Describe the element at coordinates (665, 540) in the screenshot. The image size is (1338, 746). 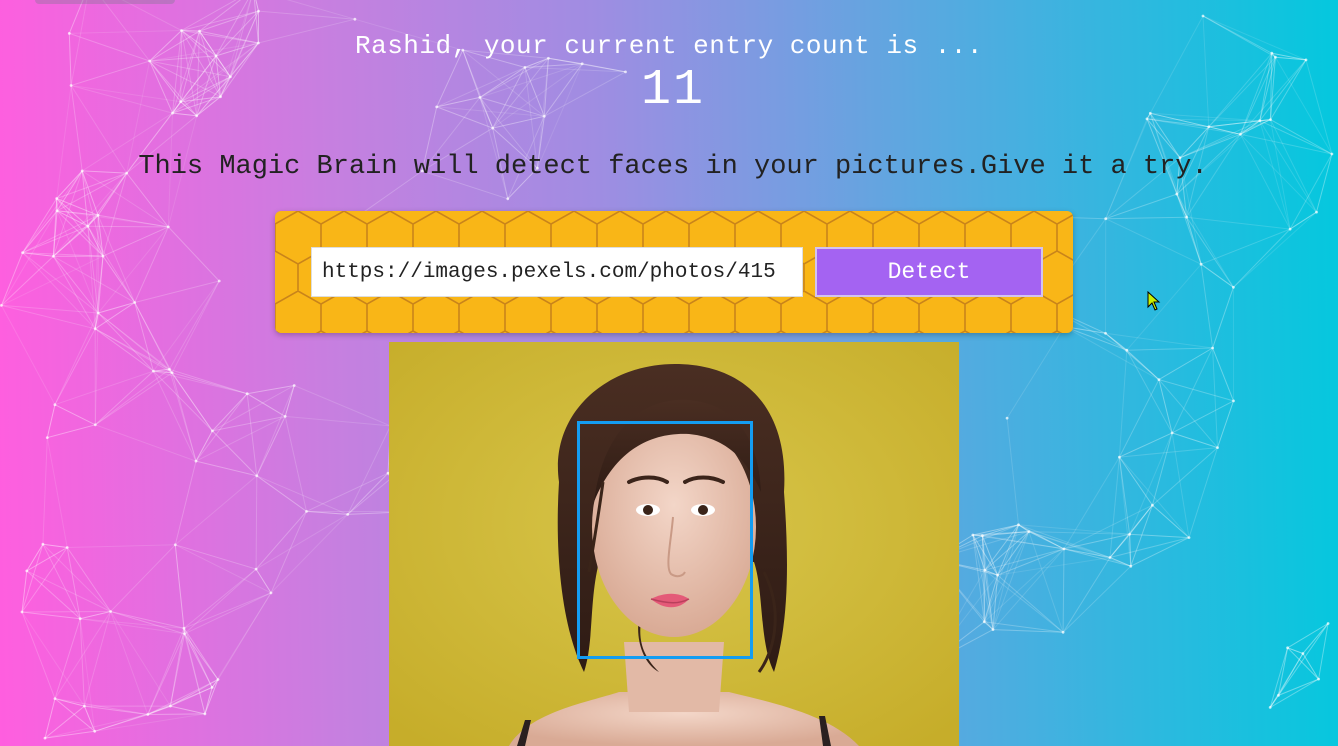
I see `face-bounding-box` at that location.